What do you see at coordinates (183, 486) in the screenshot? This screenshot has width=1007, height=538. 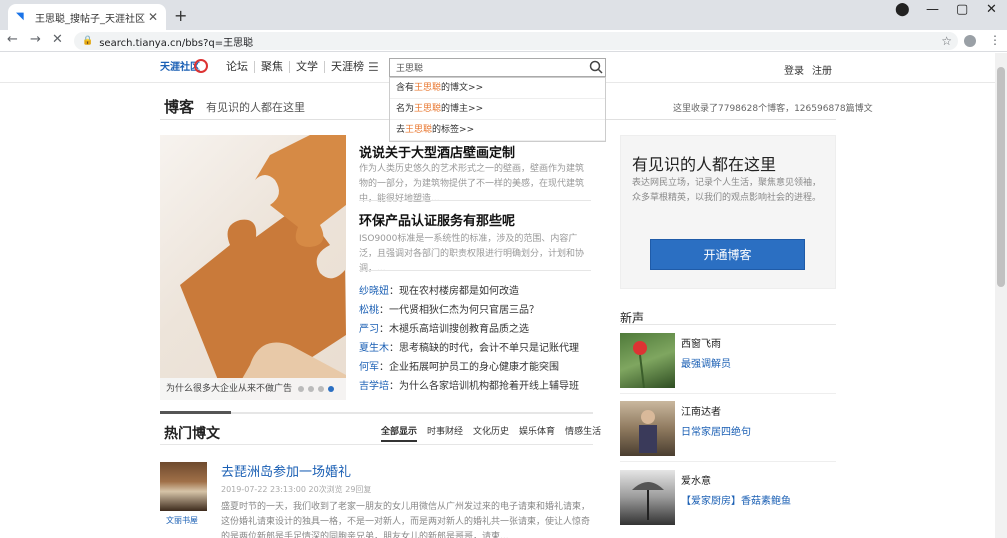 I see `post-thumbnail` at bounding box center [183, 486].